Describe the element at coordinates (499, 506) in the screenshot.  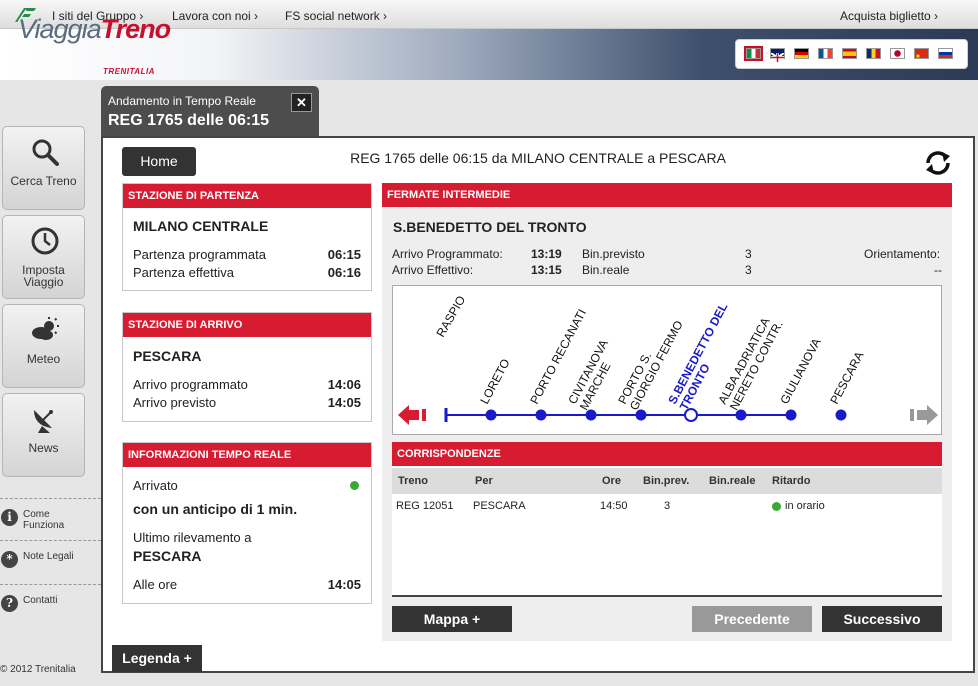
I see `connection-destination: PESCARA` at that location.